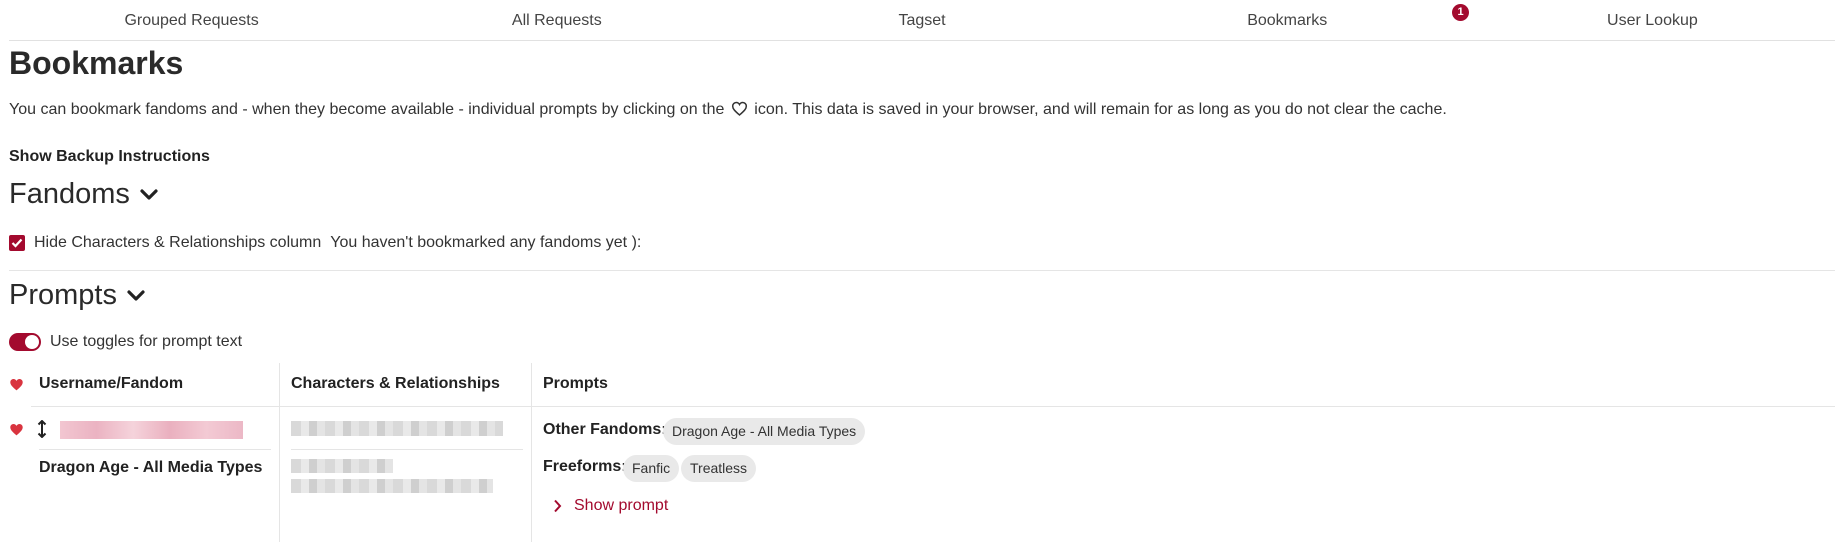 The image size is (1843, 542). I want to click on fandoms-heading-label: Fandoms, so click(69, 194).